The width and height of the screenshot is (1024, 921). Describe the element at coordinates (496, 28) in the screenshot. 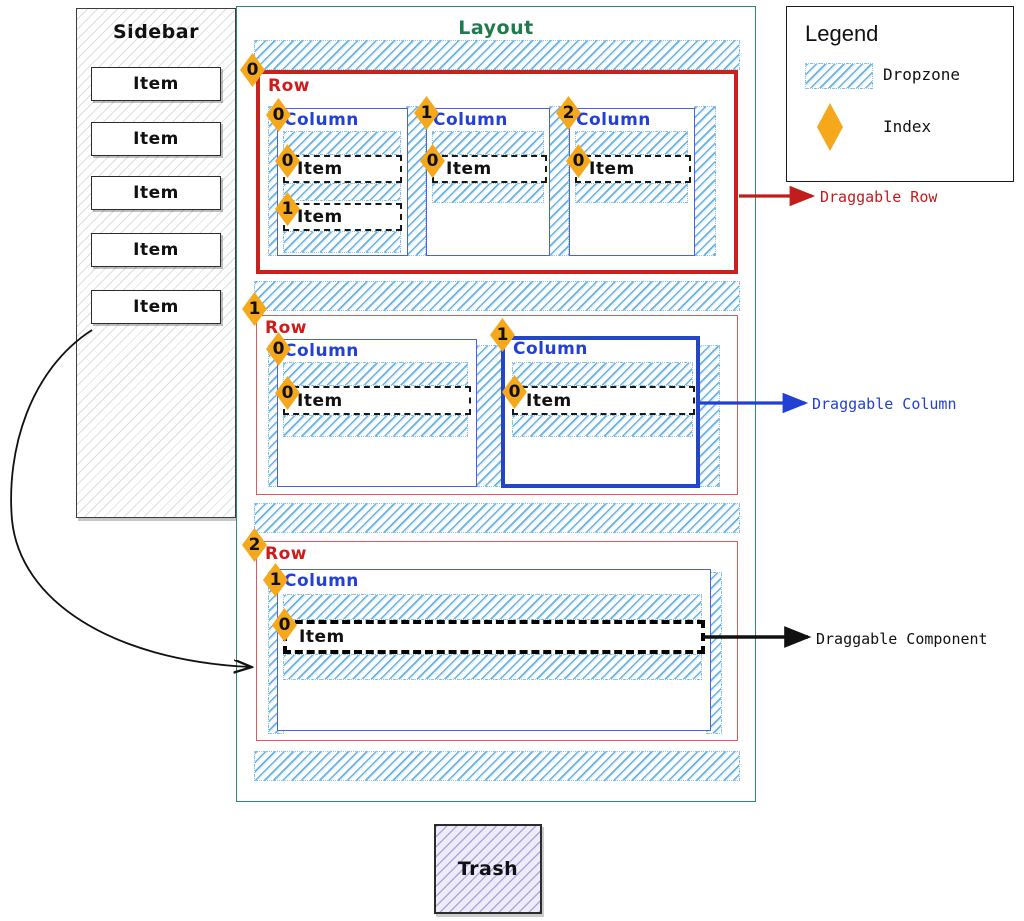

I see `layout-title: Layout` at that location.